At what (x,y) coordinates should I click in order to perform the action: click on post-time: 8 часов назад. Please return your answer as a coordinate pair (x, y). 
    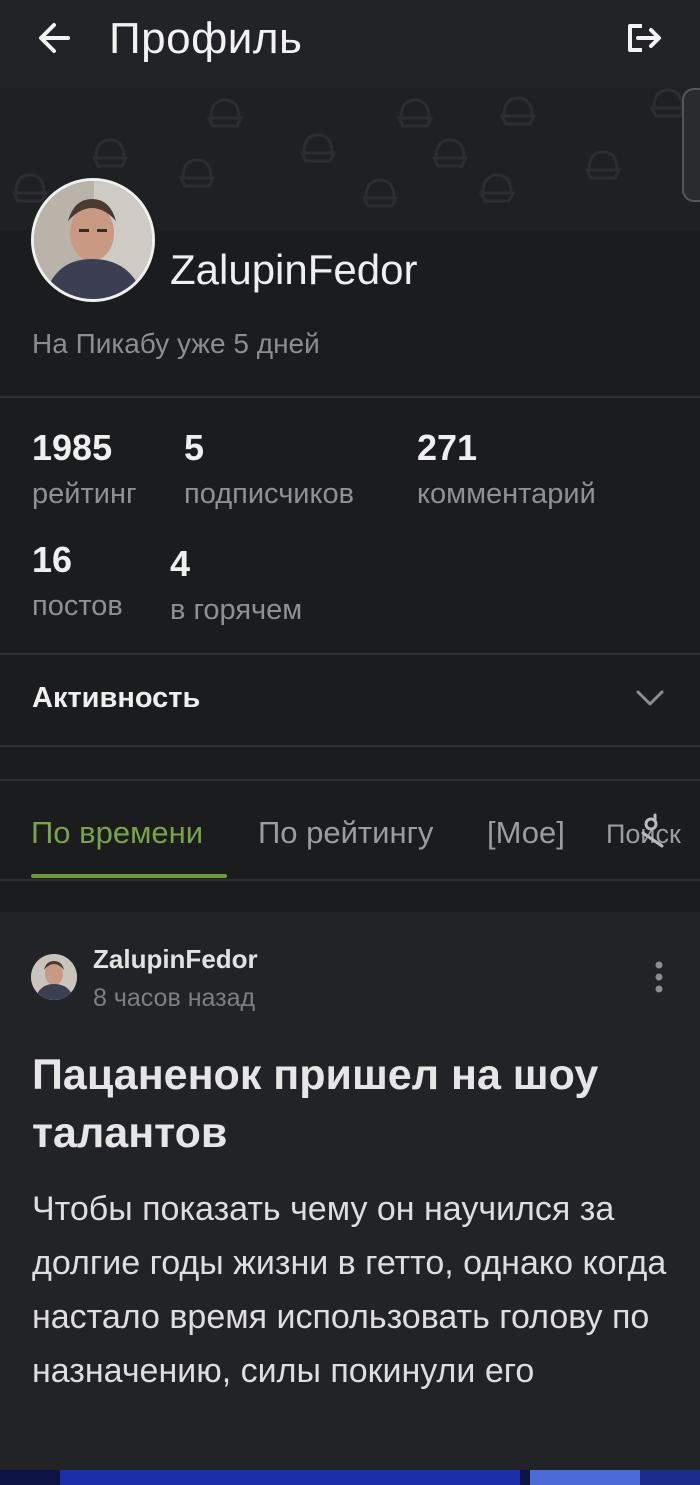
    Looking at the image, I should click on (174, 998).